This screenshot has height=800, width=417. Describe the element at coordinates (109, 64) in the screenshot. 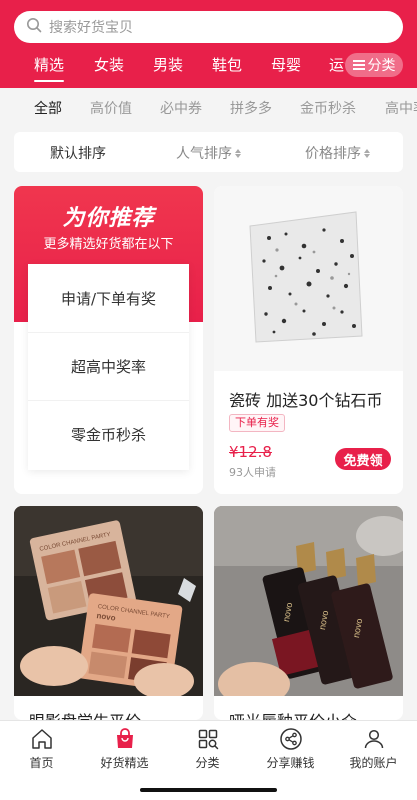

I see `tab-women: 女装` at that location.